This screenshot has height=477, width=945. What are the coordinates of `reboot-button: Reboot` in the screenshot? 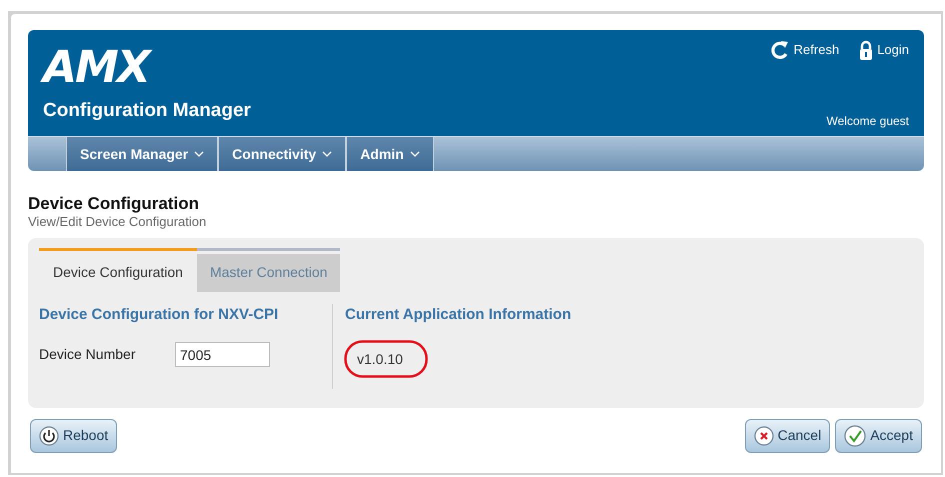 It's located at (74, 435).